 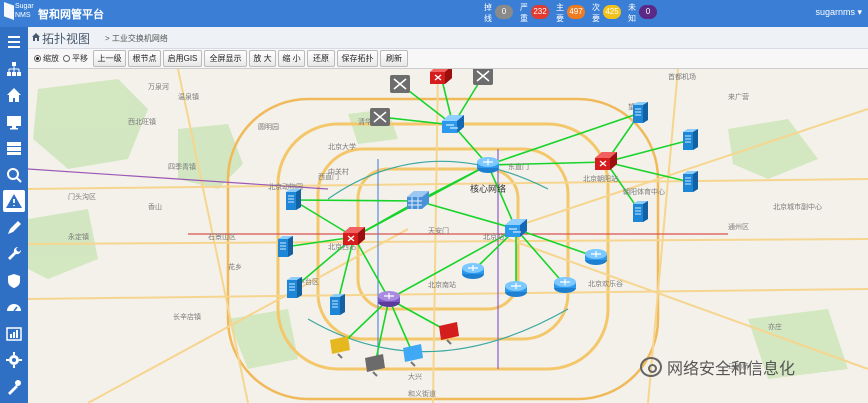 I want to click on radio-zoom: 缩放, so click(x=46, y=58).